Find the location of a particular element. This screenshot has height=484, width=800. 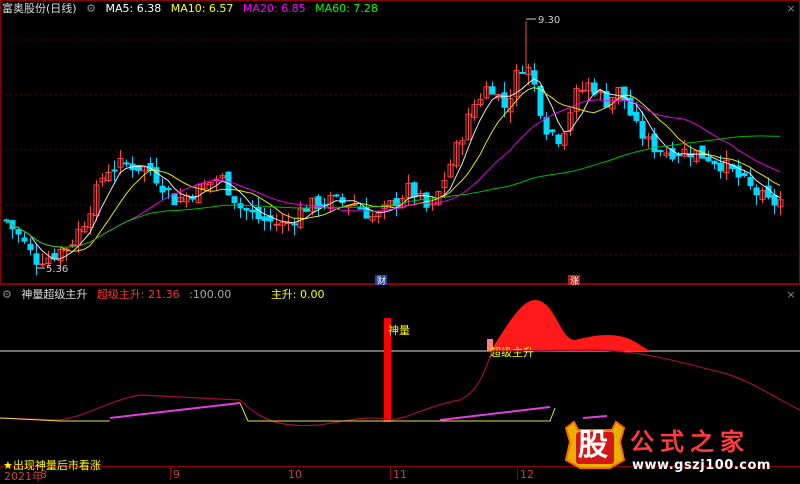

signal-note: ★出现神量后市看涨 is located at coordinates (52, 465).